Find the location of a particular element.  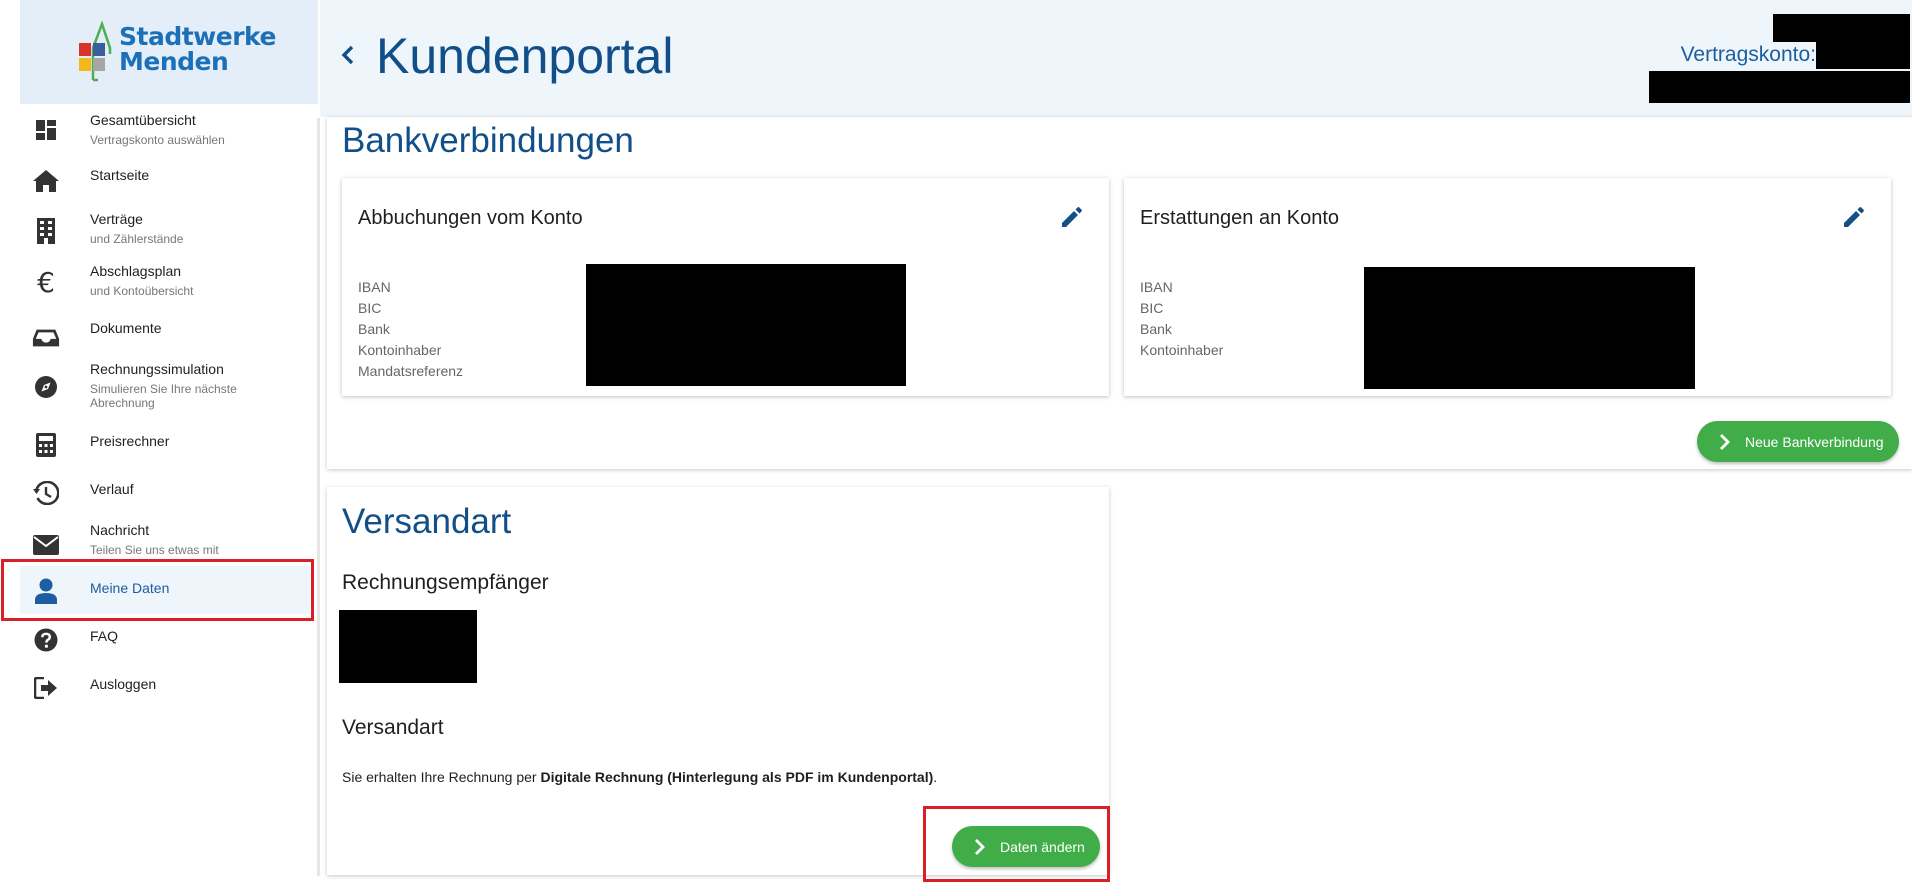

sidebar-item-label: Verlauf is located at coordinates (112, 489).